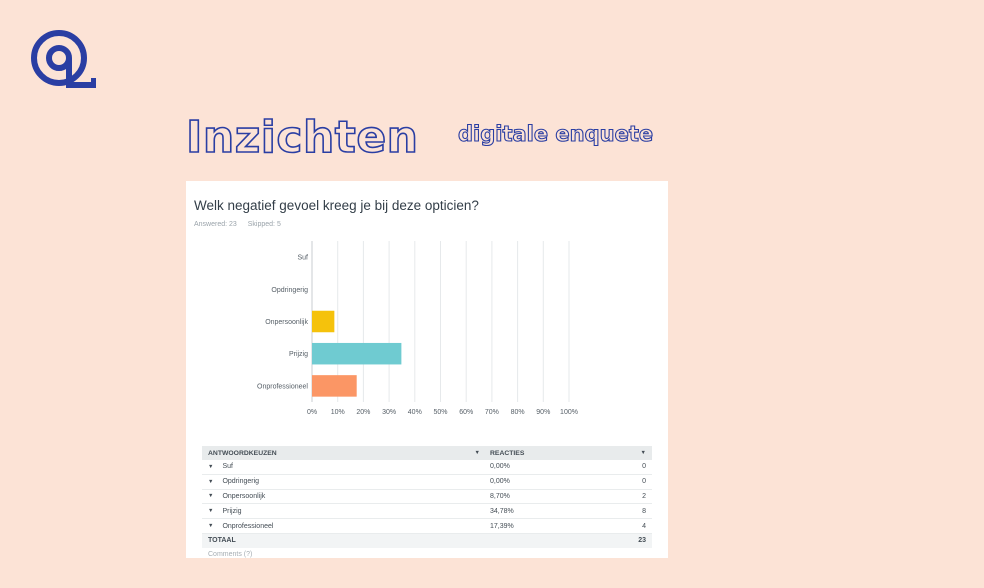 Image resolution: width=984 pixels, height=588 pixels. Describe the element at coordinates (222, 541) in the screenshot. I see `total-label: TOTAAL` at that location.